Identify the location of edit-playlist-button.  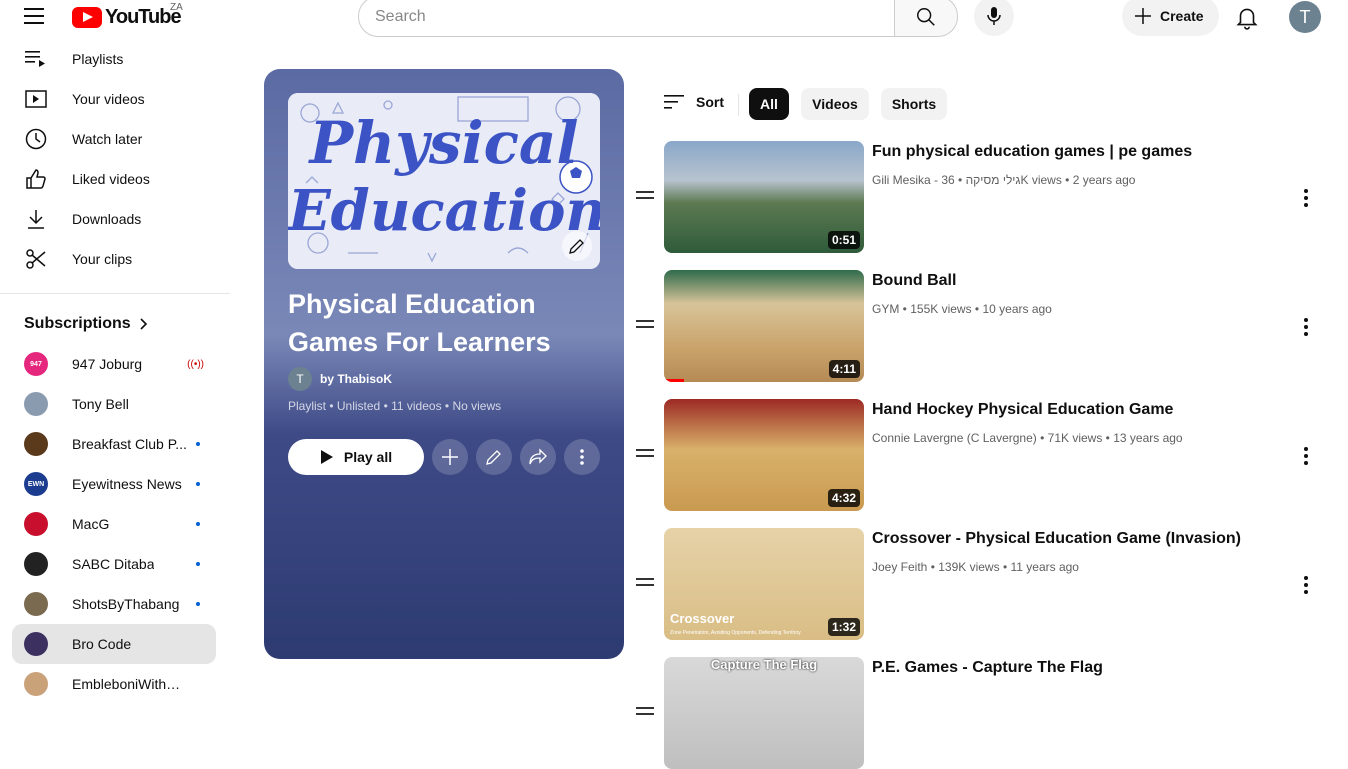
(494, 457).